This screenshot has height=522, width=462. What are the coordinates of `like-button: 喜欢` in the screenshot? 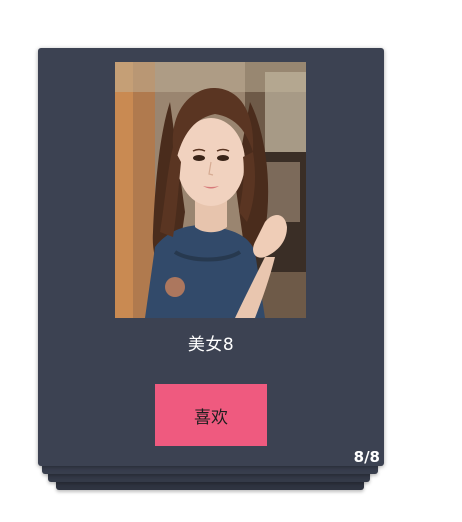 It's located at (211, 415).